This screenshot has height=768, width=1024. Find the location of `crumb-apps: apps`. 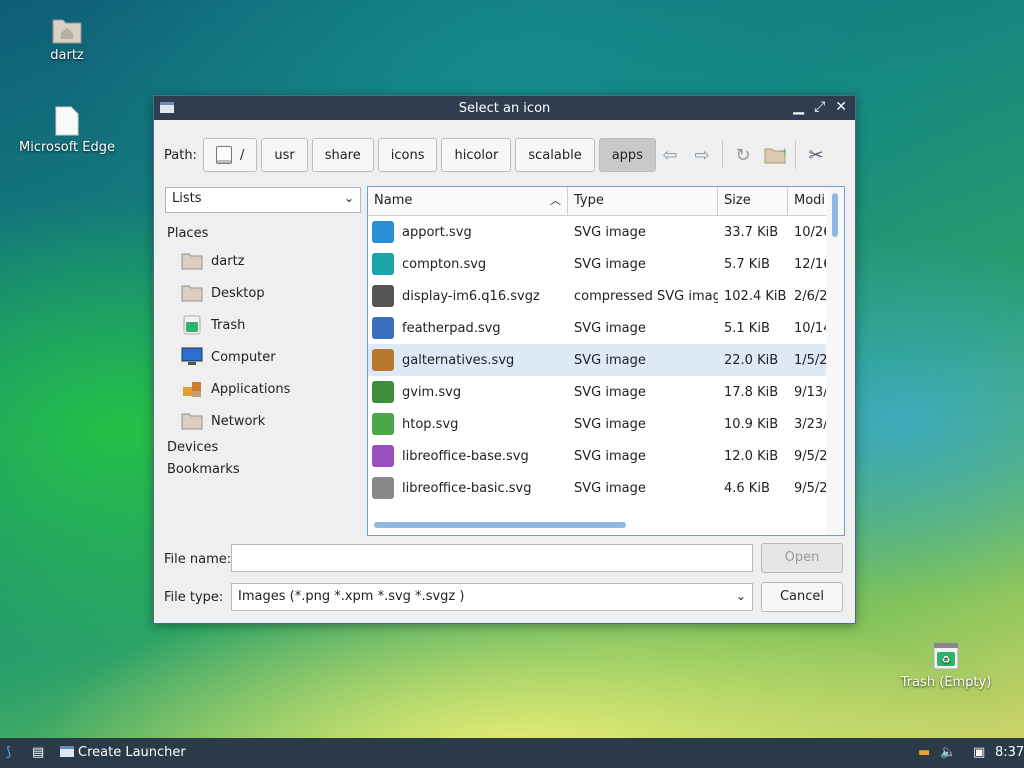

crumb-apps: apps is located at coordinates (627, 155).